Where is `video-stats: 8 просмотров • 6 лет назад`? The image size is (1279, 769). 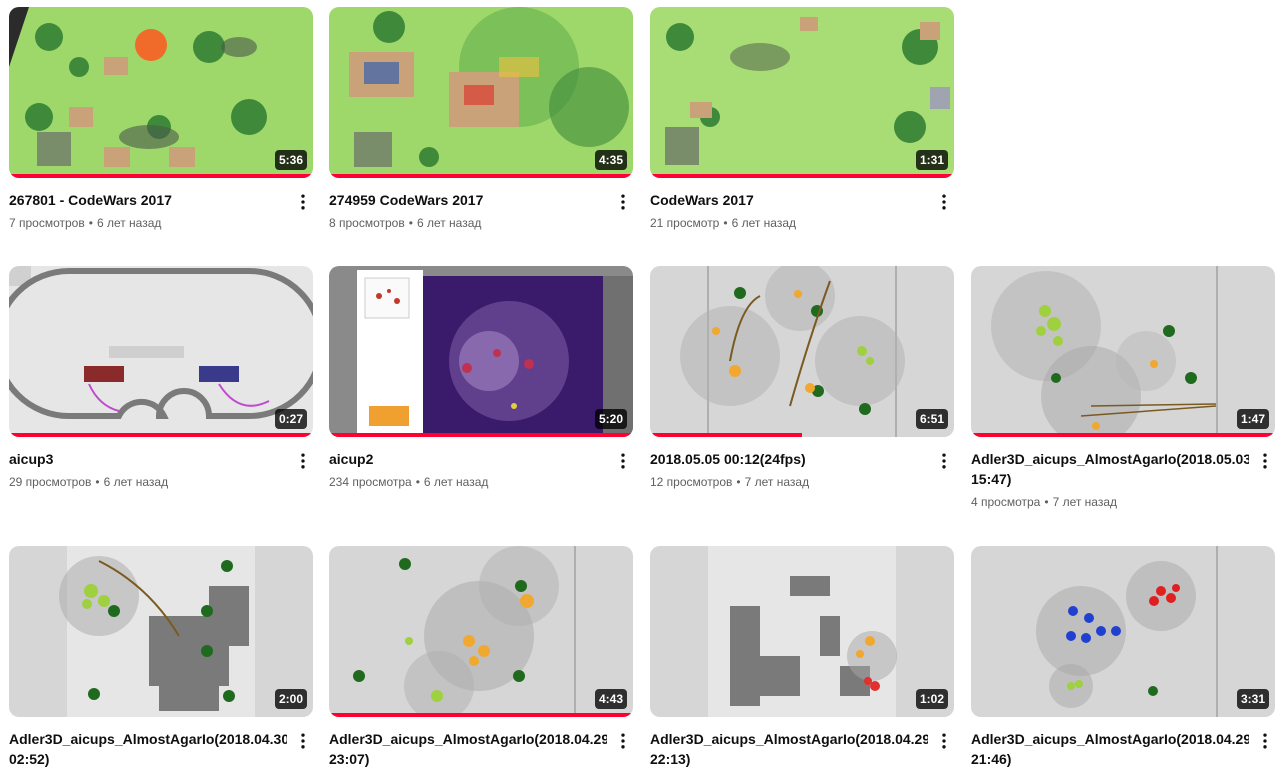 video-stats: 8 просмотров • 6 лет назад is located at coordinates (468, 223).